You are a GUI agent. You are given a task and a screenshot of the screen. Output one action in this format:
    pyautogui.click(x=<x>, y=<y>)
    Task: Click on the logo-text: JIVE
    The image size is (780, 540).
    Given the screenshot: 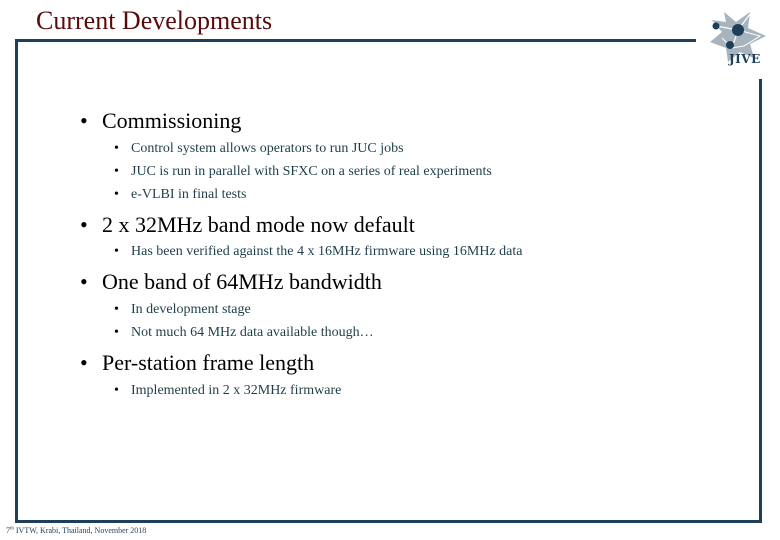 What is the action you would take?
    pyautogui.click(x=745, y=59)
    